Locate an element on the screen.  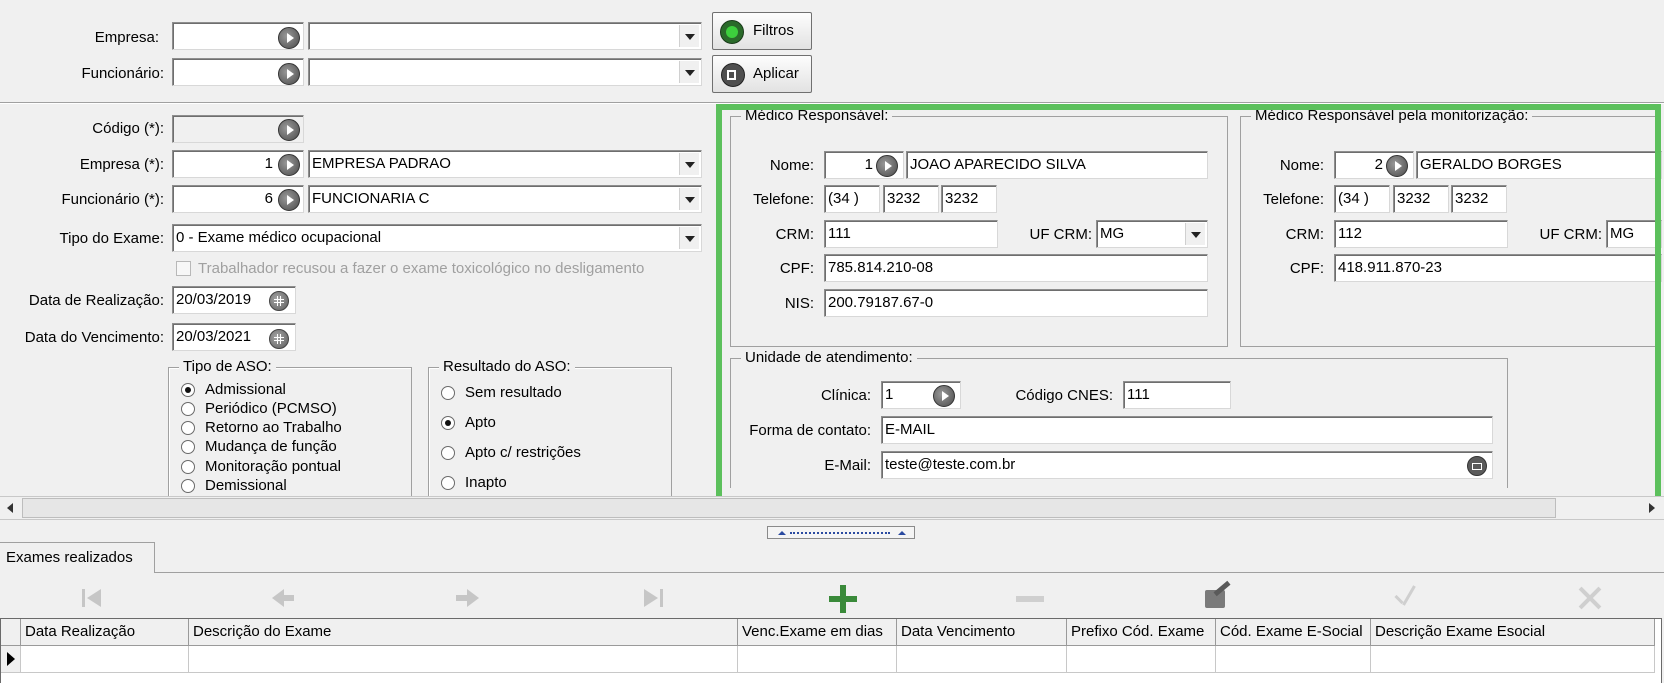
filter-icon is located at coordinates (732, 32).